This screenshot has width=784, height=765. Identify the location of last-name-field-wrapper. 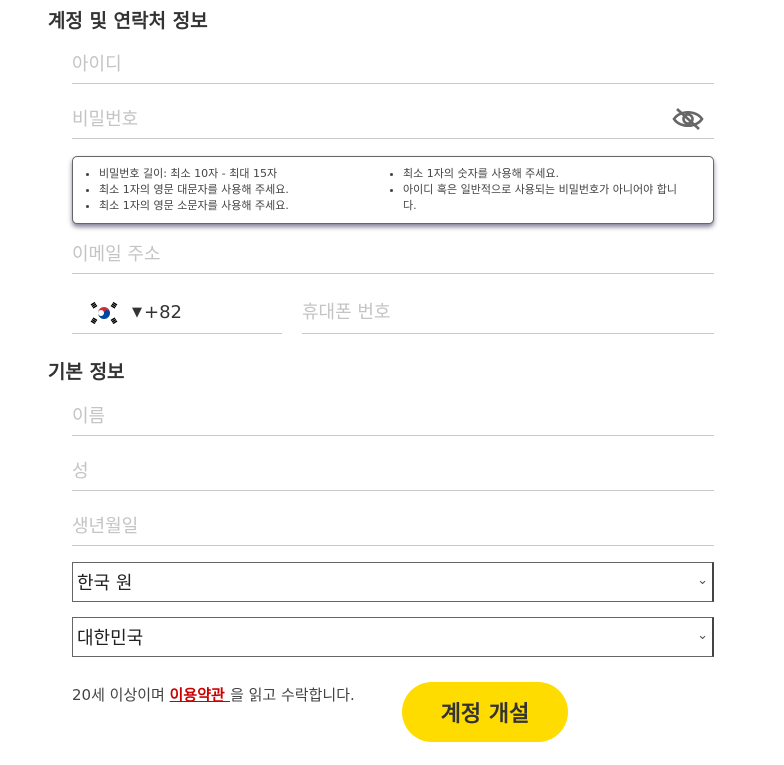
(393, 472).